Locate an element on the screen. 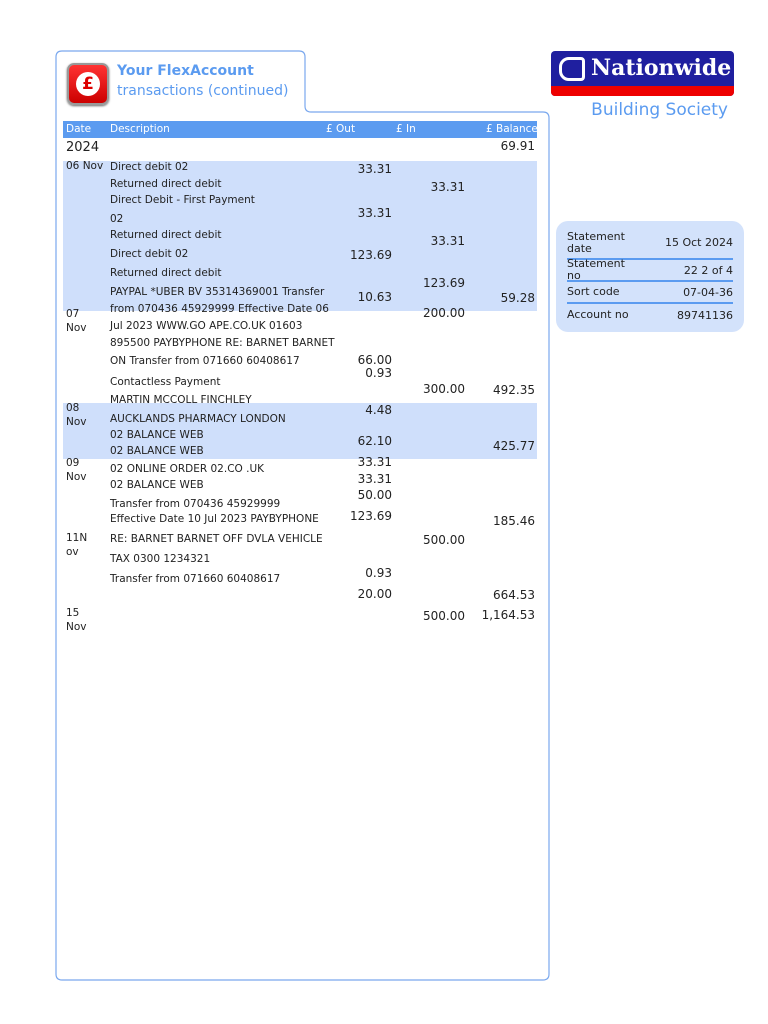 The width and height of the screenshot is (768, 1024). col-balance: £ Balance is located at coordinates (512, 129).